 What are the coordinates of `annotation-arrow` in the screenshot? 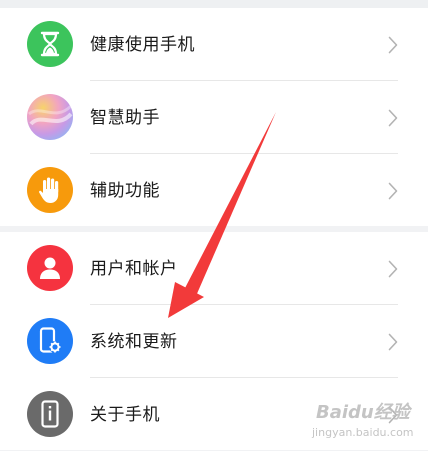 It's located at (222, 215).